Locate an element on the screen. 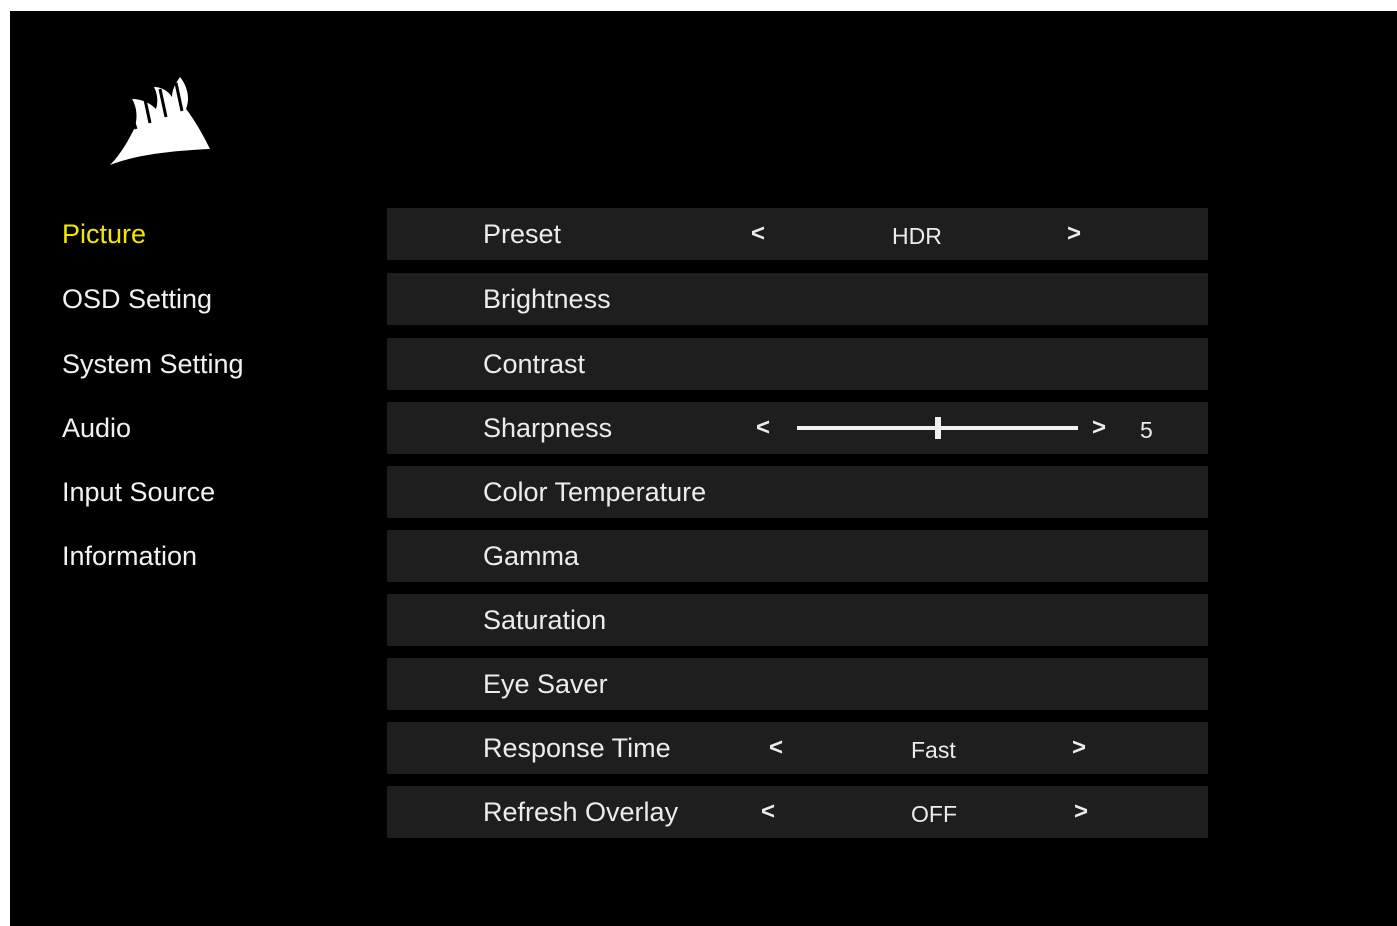  setting-row-gamma: Gamma is located at coordinates (797, 556).